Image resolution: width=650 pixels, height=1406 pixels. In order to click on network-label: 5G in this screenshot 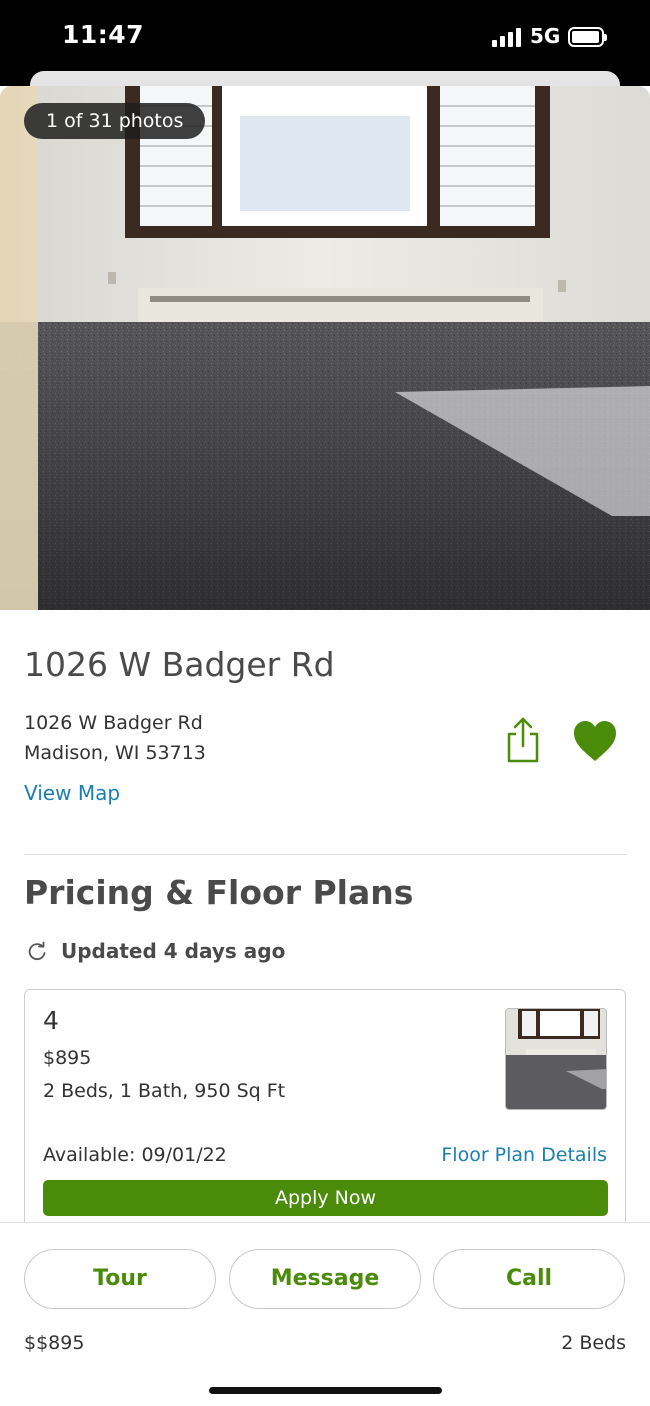, I will do `click(545, 36)`.